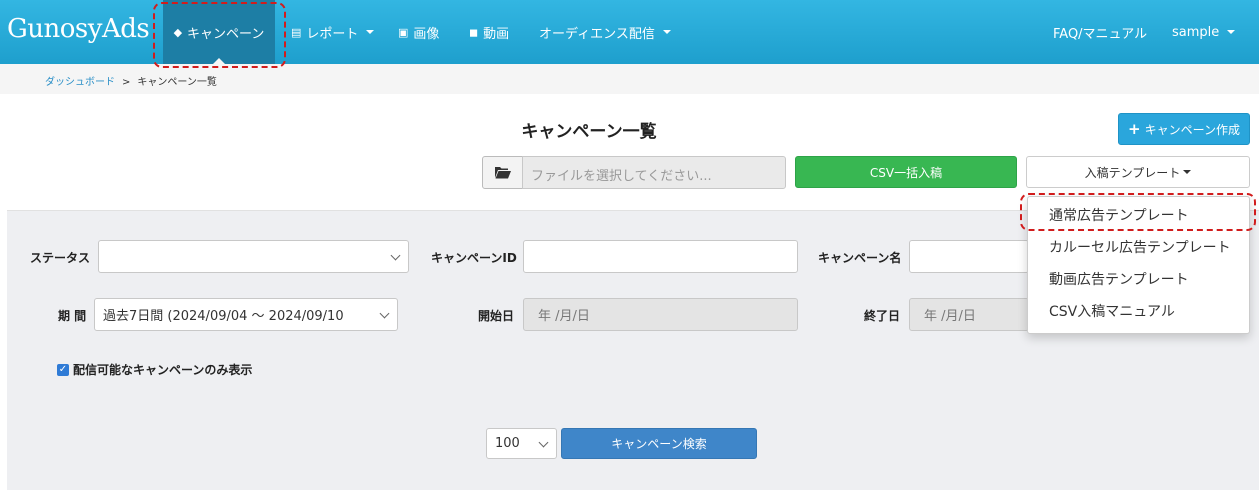  I want to click on campaign-id-label: キャンペーンID, so click(474, 258).